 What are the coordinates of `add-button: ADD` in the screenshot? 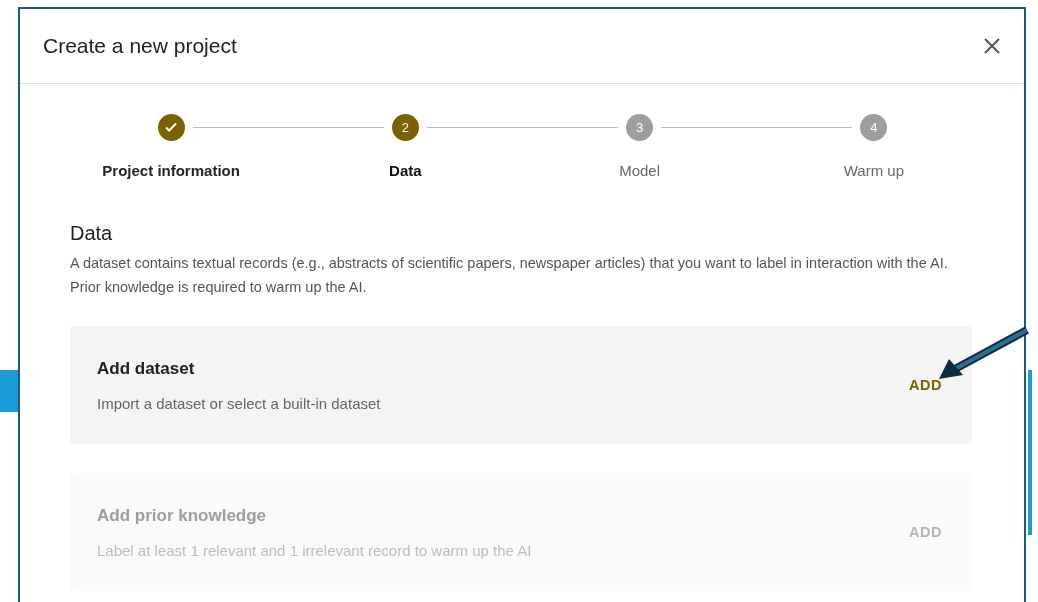 It's located at (925, 385).